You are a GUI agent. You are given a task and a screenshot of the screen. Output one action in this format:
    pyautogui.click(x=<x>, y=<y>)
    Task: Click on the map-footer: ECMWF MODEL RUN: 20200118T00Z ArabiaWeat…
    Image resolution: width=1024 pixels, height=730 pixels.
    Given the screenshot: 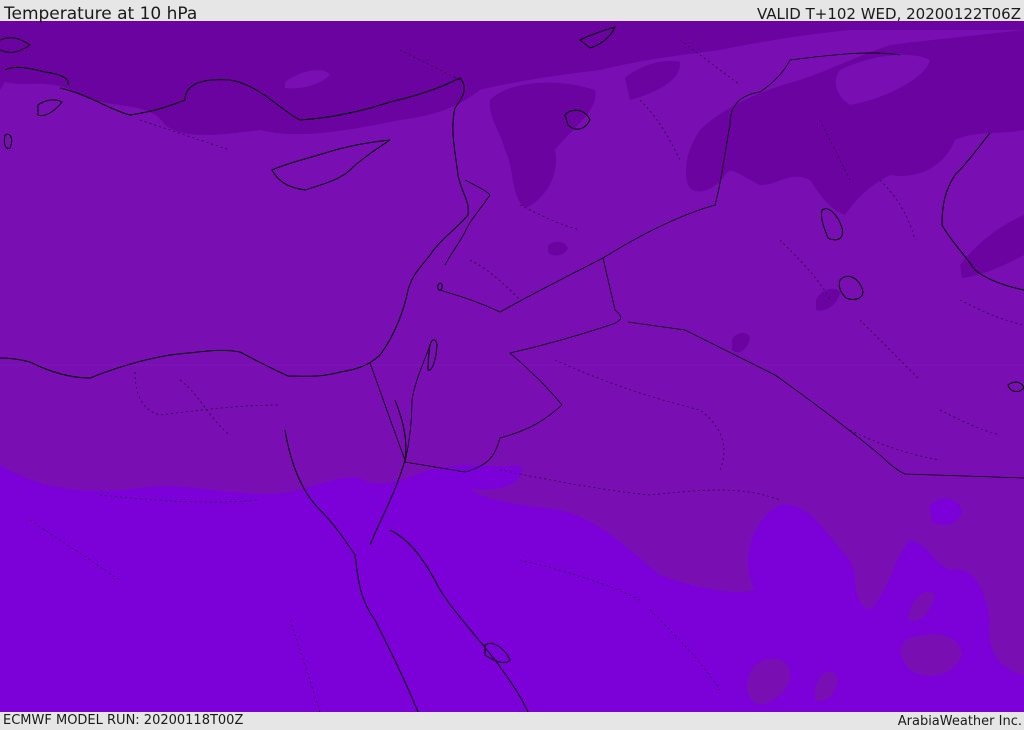 What is the action you would take?
    pyautogui.click(x=512, y=720)
    